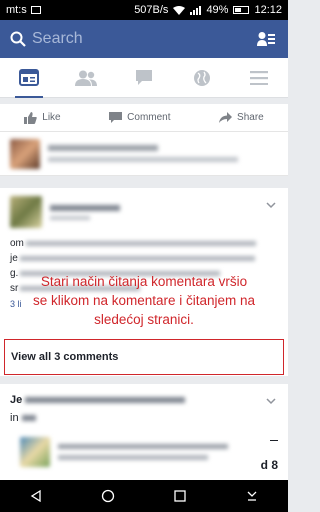 The image size is (320, 512). I want to click on blurred-author, so click(85, 212).